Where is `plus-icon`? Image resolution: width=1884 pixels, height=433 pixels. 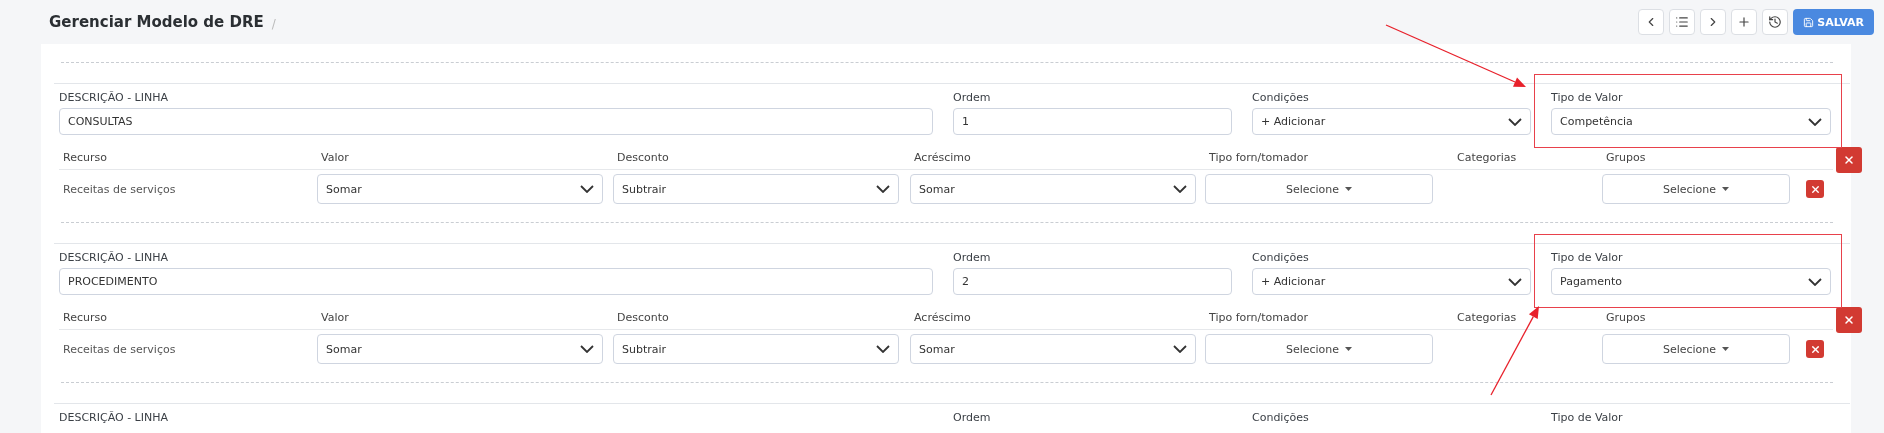
plus-icon is located at coordinates (1744, 22).